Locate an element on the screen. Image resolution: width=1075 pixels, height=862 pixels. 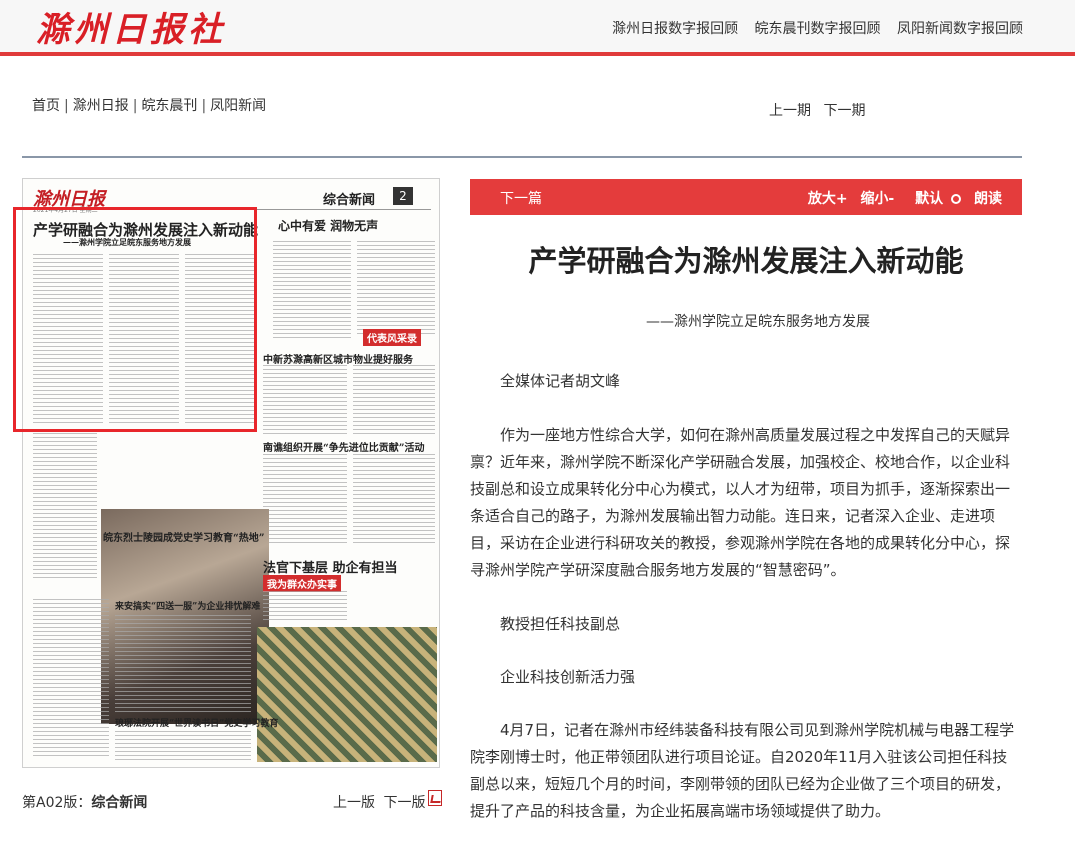
article-byline: 全媒体记者胡文峰 is located at coordinates (560, 381).